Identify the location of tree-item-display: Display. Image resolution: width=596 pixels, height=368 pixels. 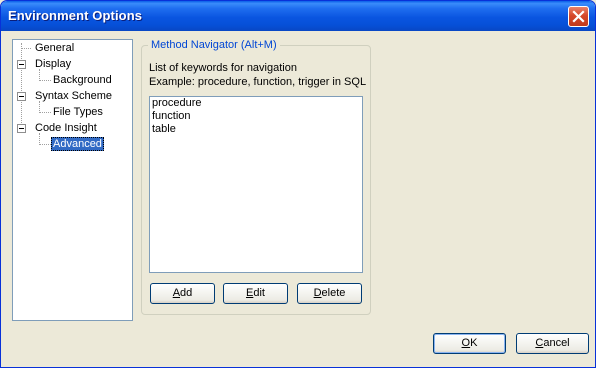
(53, 64).